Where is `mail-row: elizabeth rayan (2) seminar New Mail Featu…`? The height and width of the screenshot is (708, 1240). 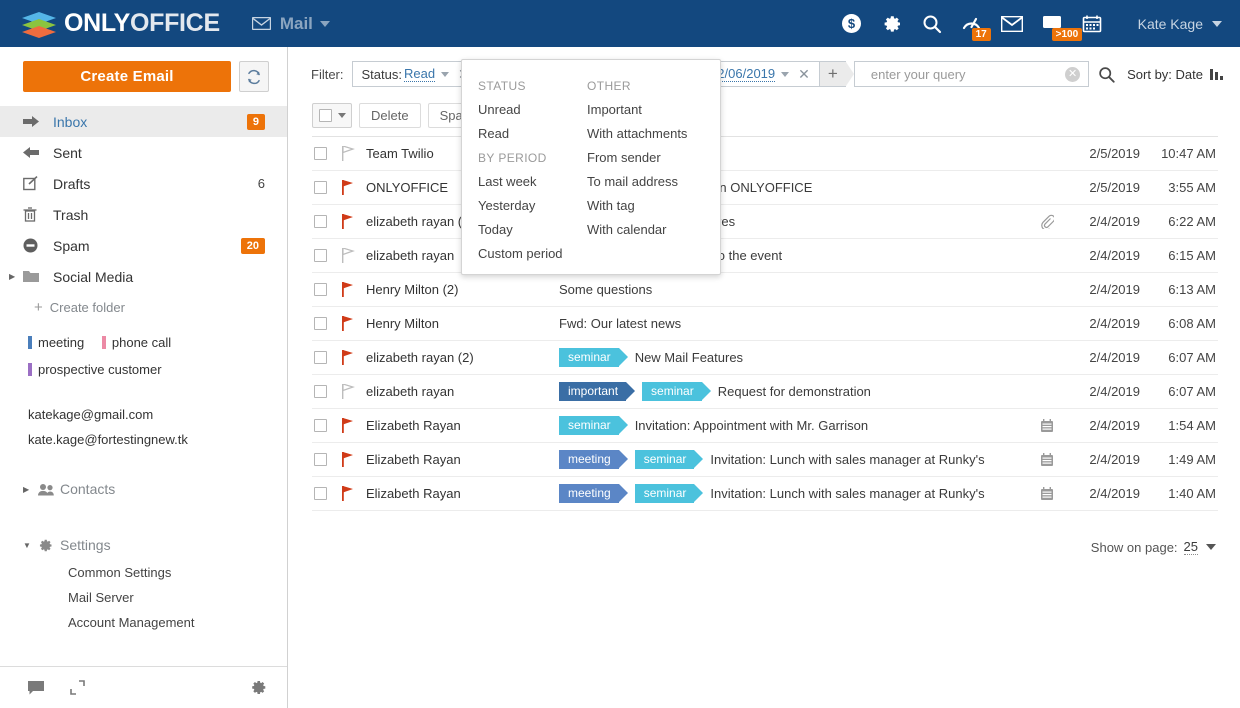
mail-row: elizabeth rayan (2) seminar New Mail Featu… is located at coordinates (765, 358).